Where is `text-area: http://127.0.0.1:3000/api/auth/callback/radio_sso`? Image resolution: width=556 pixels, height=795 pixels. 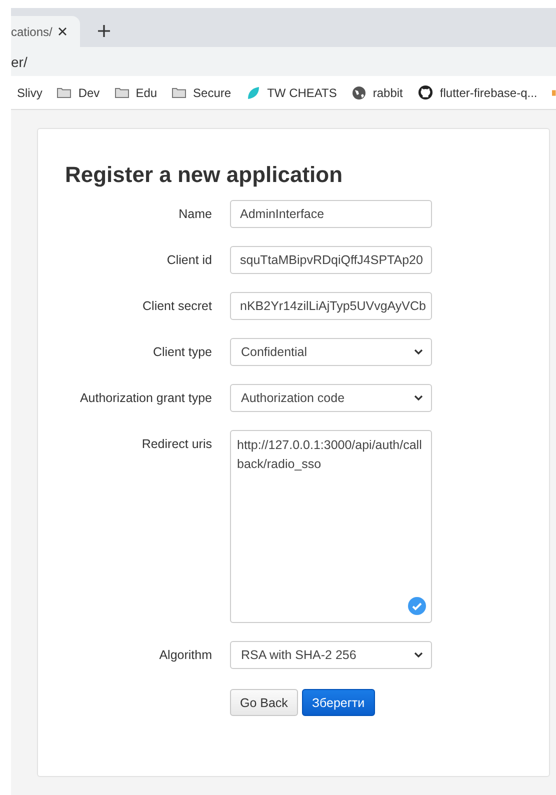 text-area: http://127.0.0.1:3000/api/auth/callback/radio_sso is located at coordinates (331, 526).